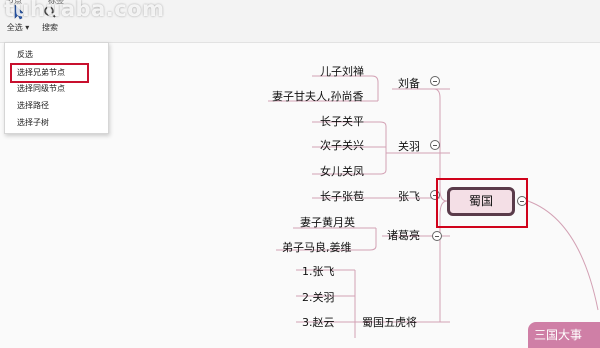 The width and height of the screenshot is (600, 348). What do you see at coordinates (318, 96) in the screenshot?
I see `leaf-node: 妻子甘夫人,孙尚香` at bounding box center [318, 96].